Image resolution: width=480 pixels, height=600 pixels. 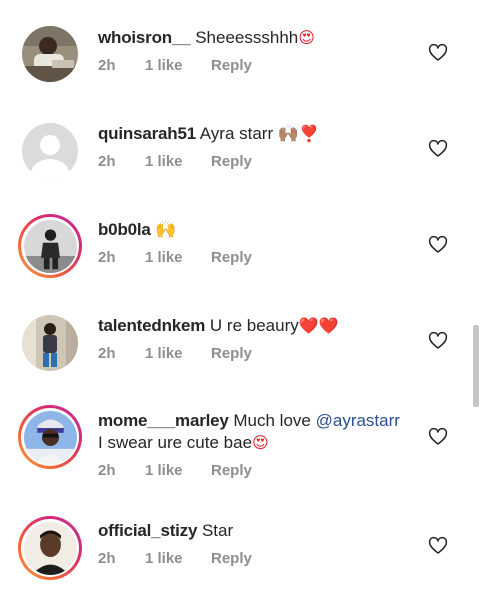 I want to click on comment-username: b0b0la, so click(x=124, y=229).